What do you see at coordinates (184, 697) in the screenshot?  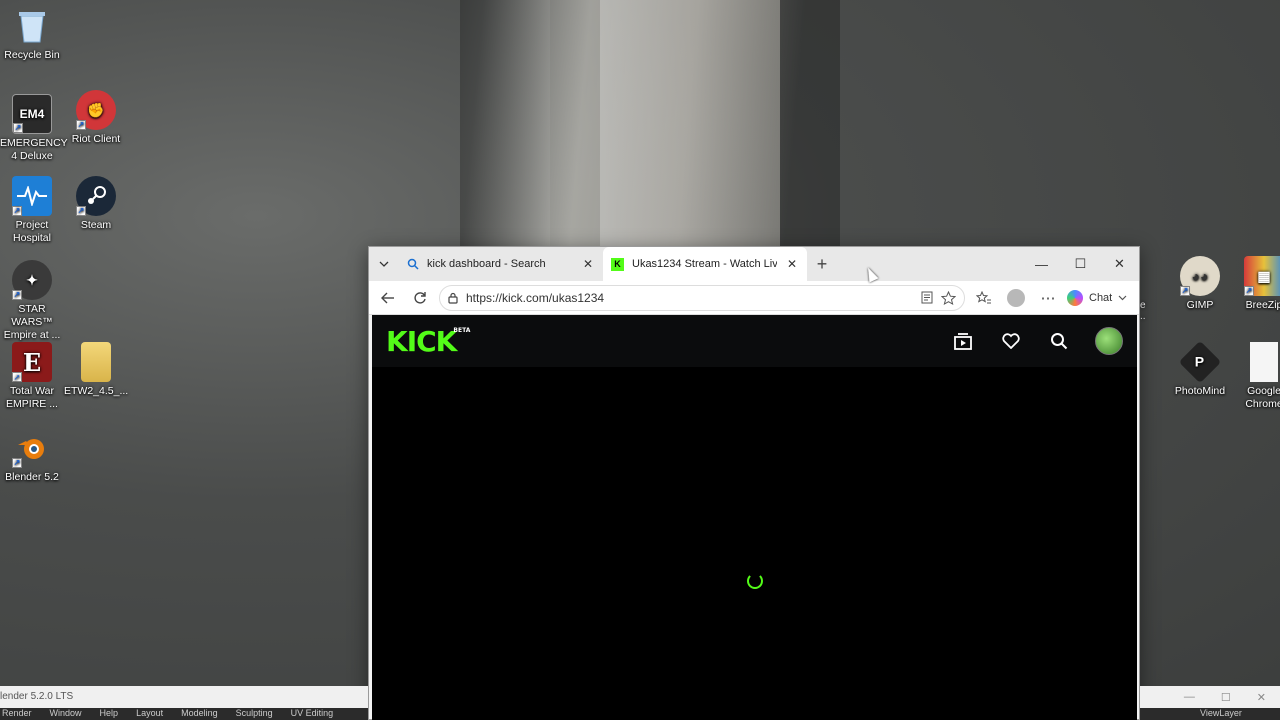 I see `blender-title-bar: lender 5.2.0 LTS` at bounding box center [184, 697].